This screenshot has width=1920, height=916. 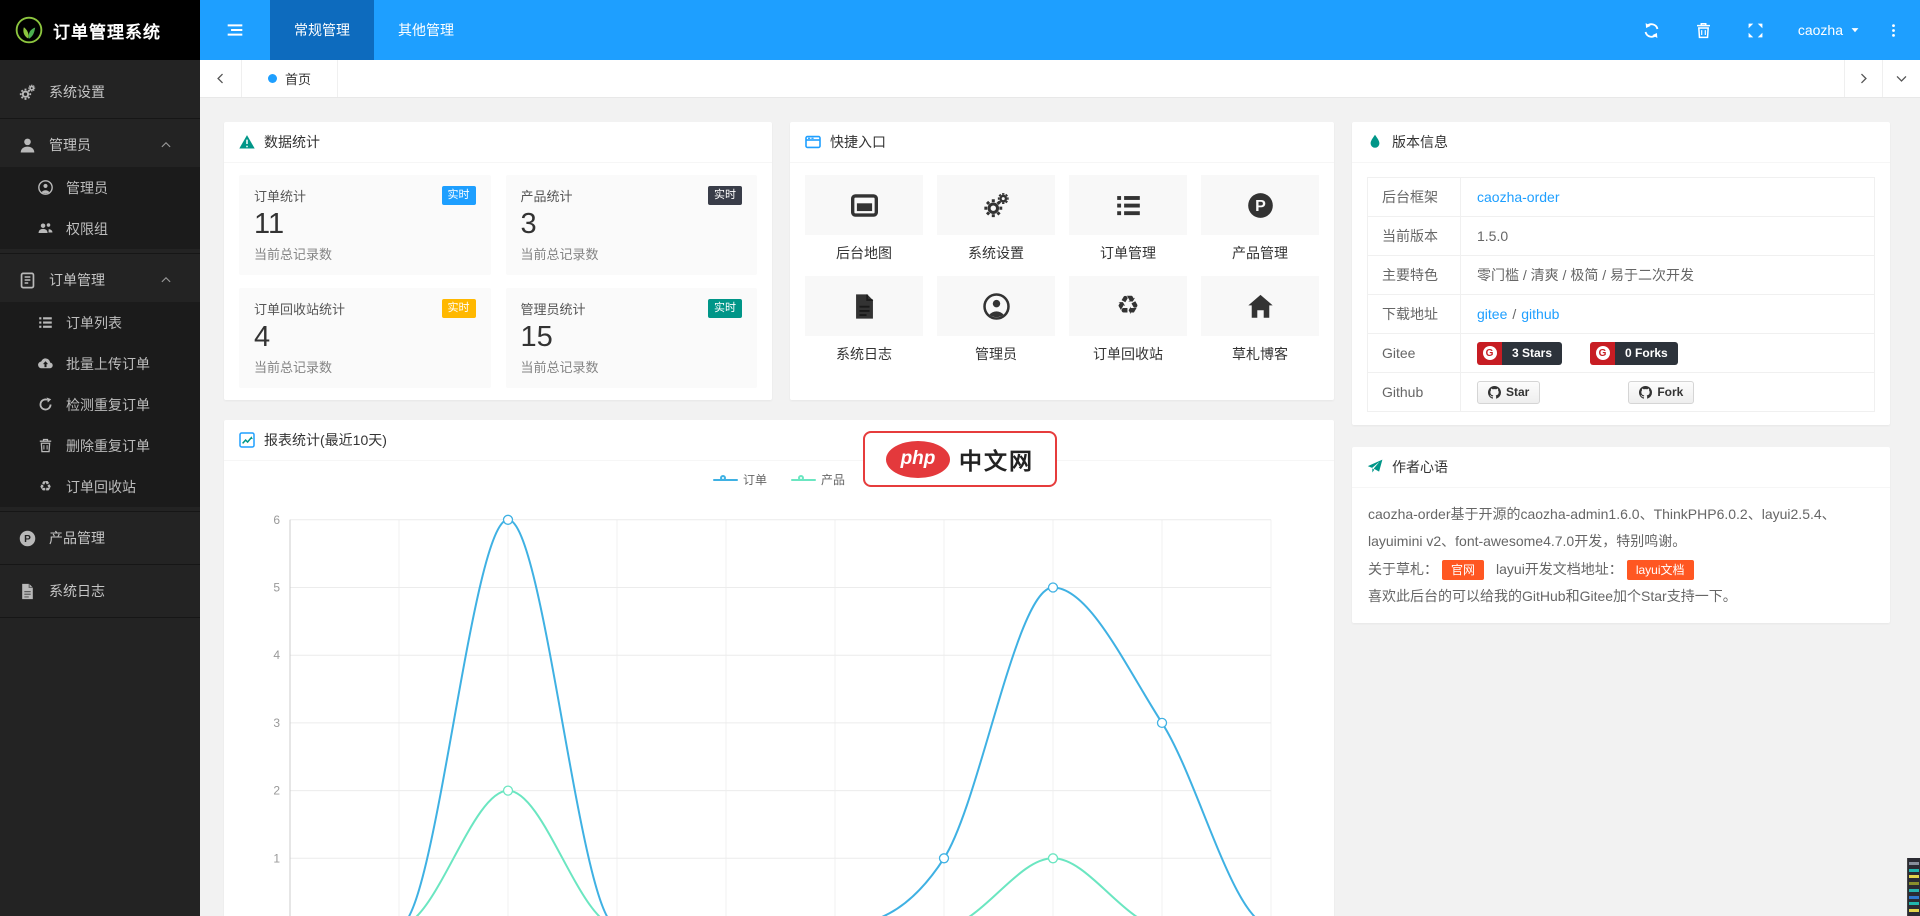 I want to click on sidebar-subitem-订单回收站: ♻ 订单回收站, so click(x=100, y=486).